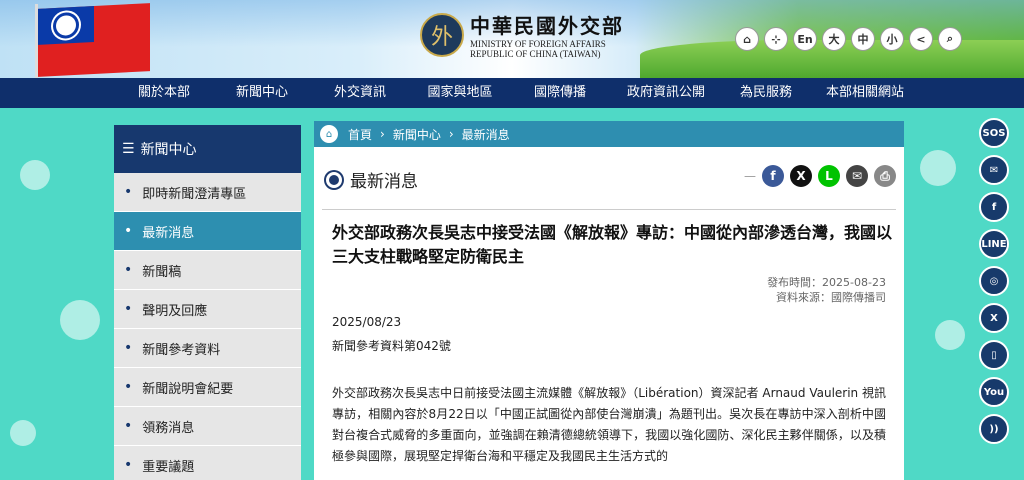 The width and height of the screenshot is (1024, 480). What do you see at coordinates (994, 170) in the screenshot?
I see `email-icon: ✉` at bounding box center [994, 170].